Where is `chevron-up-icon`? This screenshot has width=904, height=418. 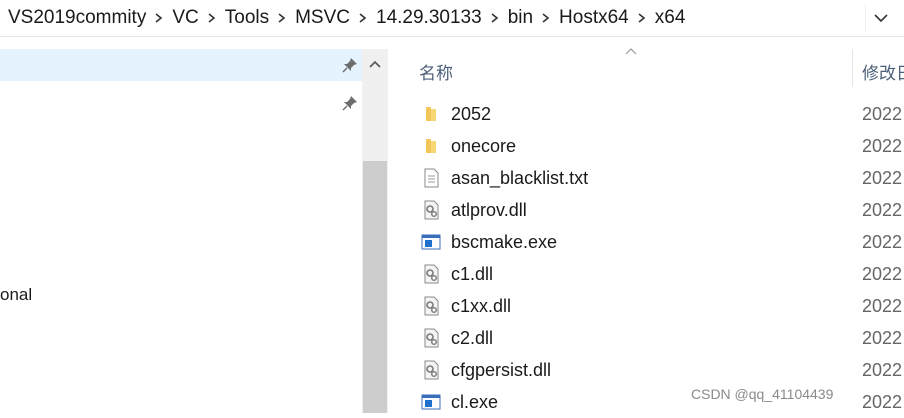
chevron-up-icon is located at coordinates (375, 64).